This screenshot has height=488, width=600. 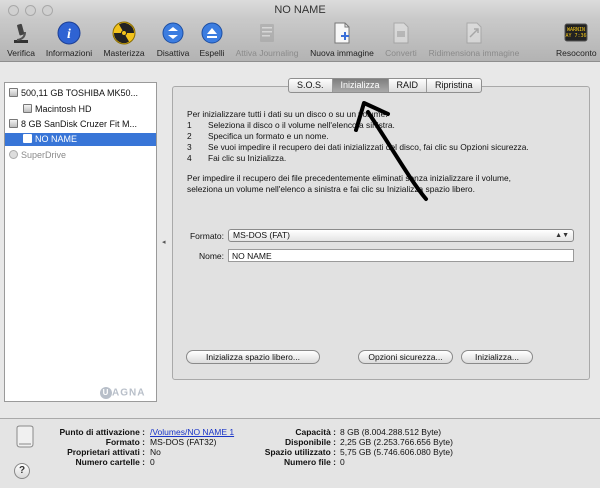 What do you see at coordinates (212, 33) in the screenshot?
I see `eject-icon` at bounding box center [212, 33].